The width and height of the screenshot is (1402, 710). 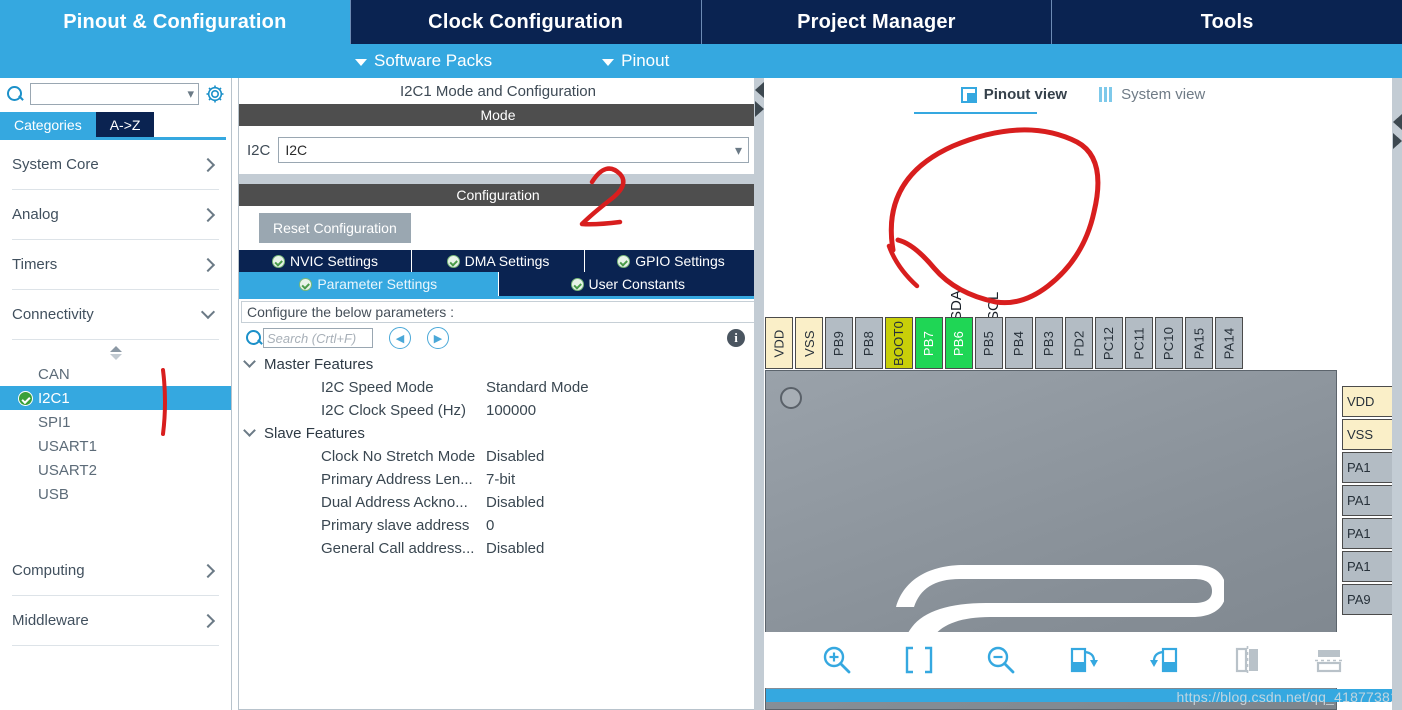 I want to click on zoom-out-icon, so click(x=1001, y=660).